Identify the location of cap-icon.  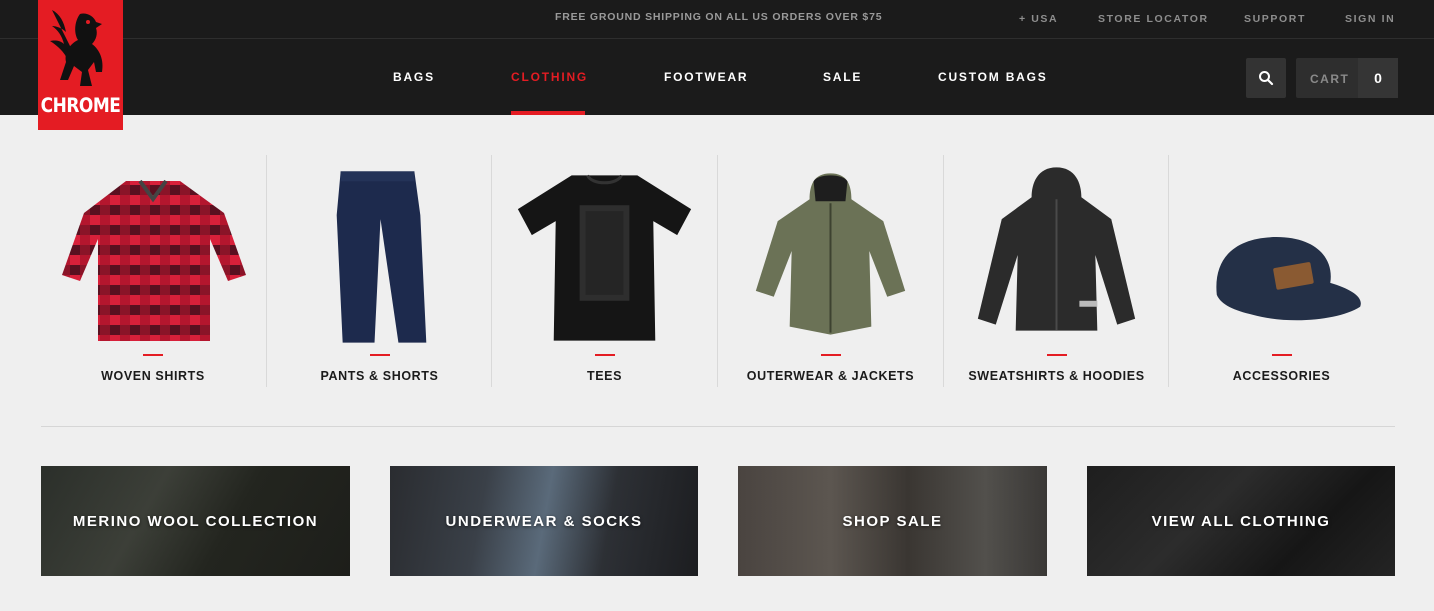
(1288, 279).